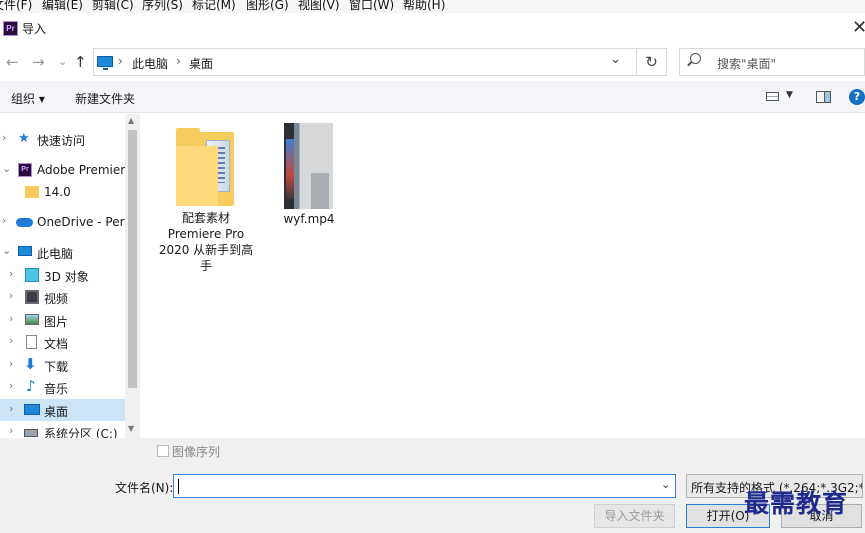 The image size is (865, 533). I want to click on menu-edit: 编辑(E), so click(62, 6).